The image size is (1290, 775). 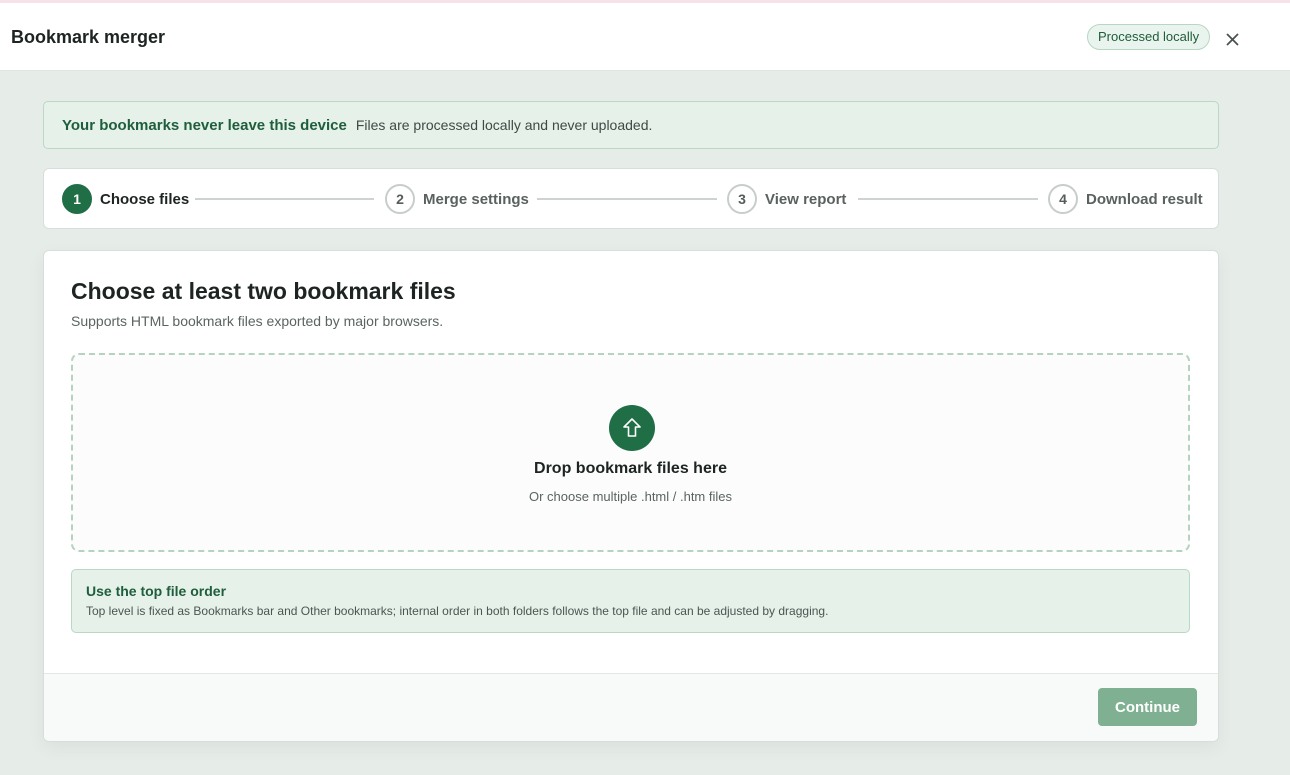 I want to click on close-icon, so click(x=1232, y=39).